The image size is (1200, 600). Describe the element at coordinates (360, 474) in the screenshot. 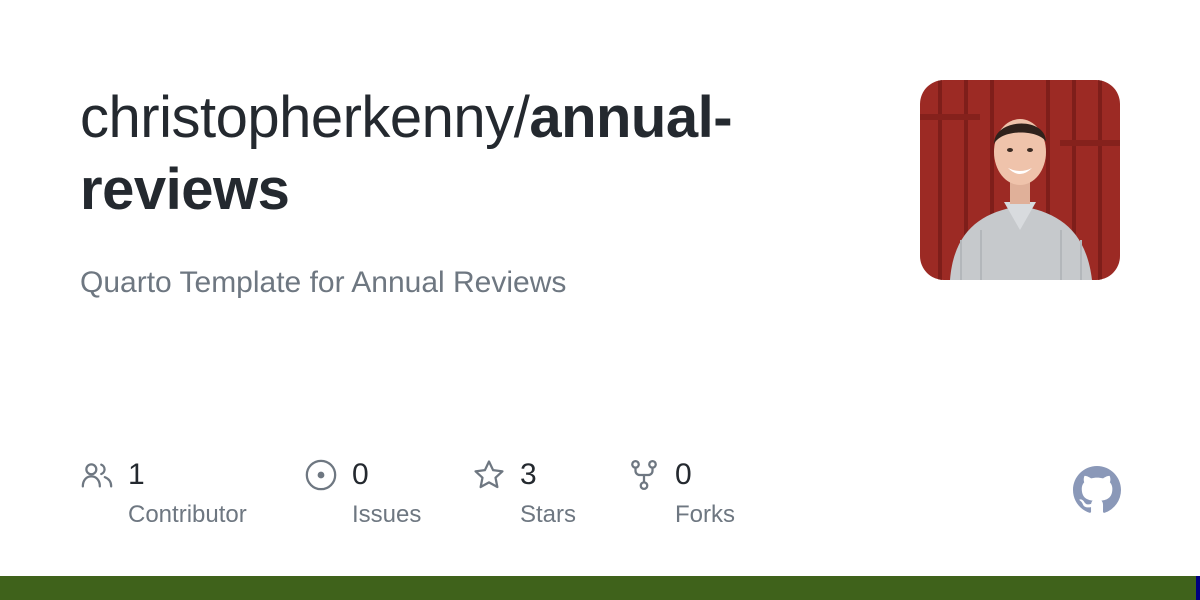

I see `issues-count: 0` at that location.